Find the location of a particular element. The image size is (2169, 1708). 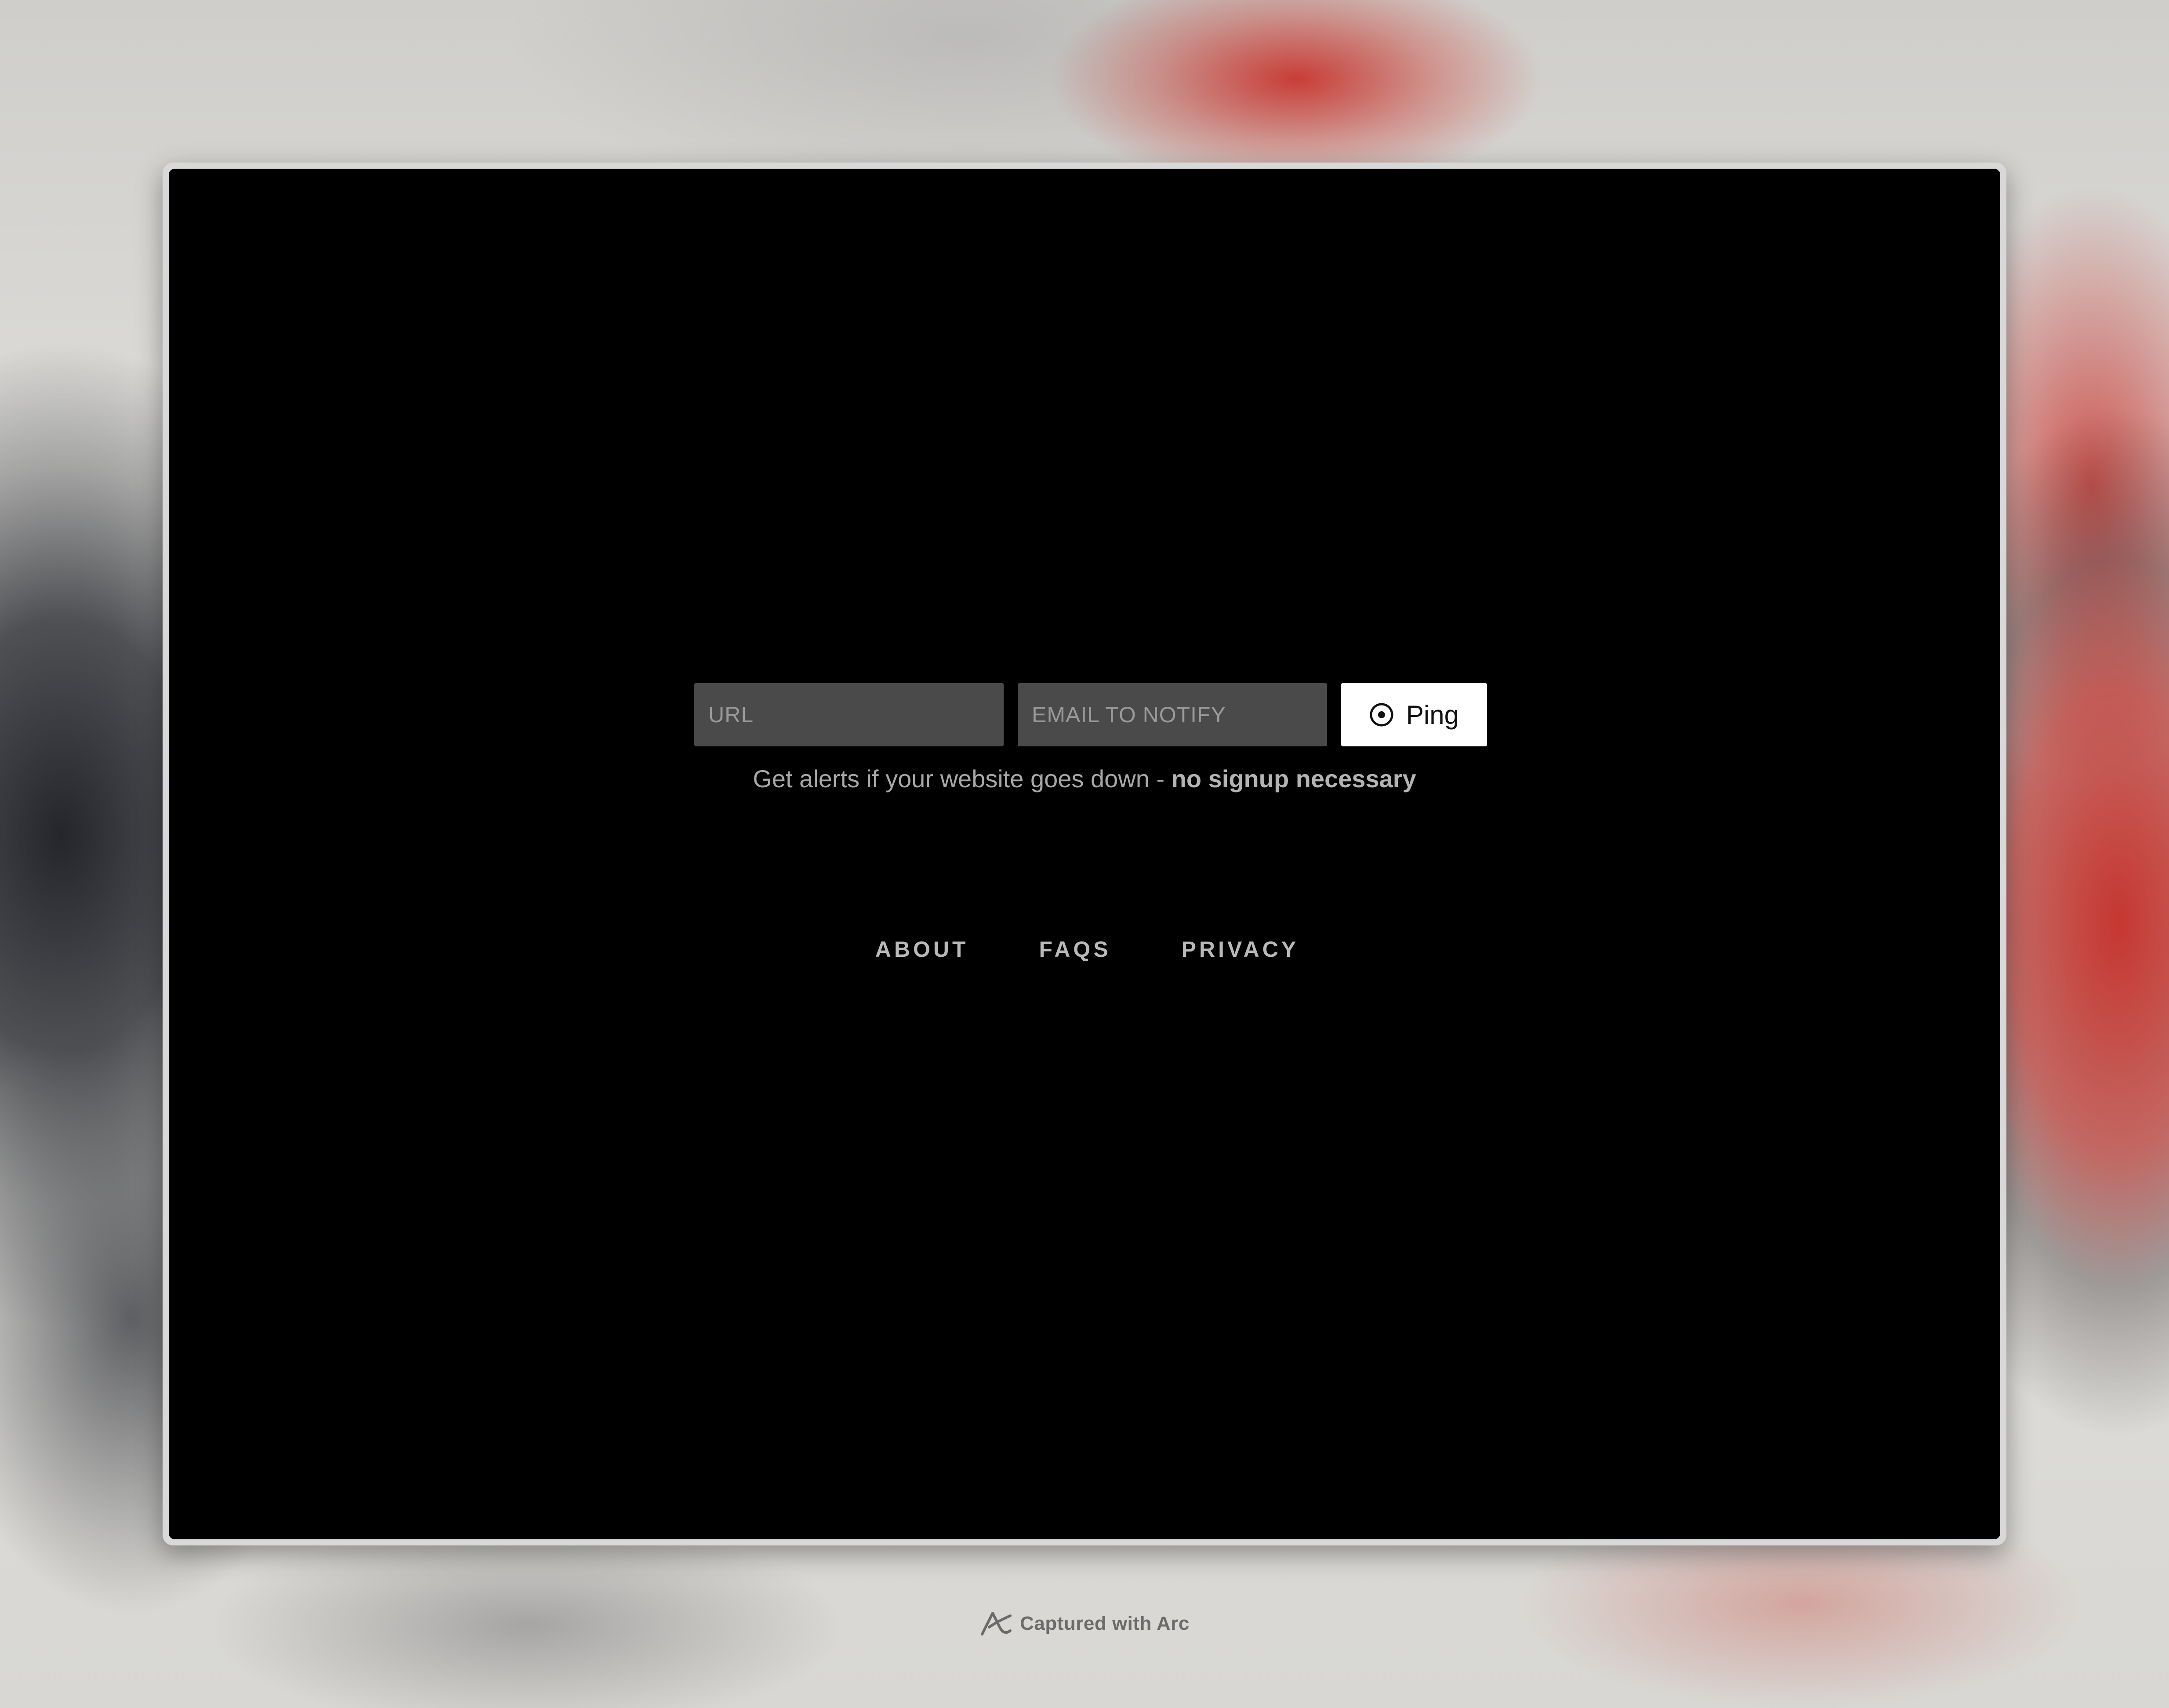

tagline-emphasis: no signup necessary is located at coordinates (1293, 778).